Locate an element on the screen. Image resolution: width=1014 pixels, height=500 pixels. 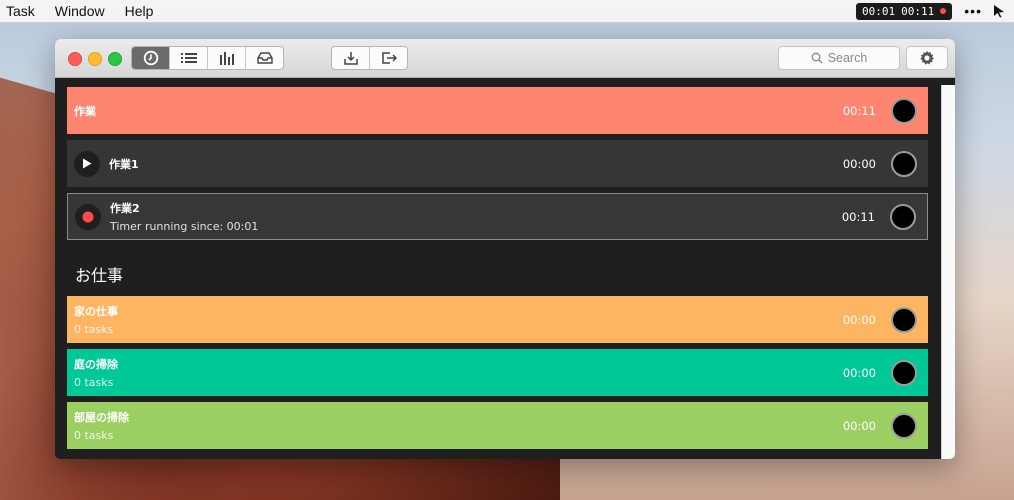
record-icon is located at coordinates (88, 216).